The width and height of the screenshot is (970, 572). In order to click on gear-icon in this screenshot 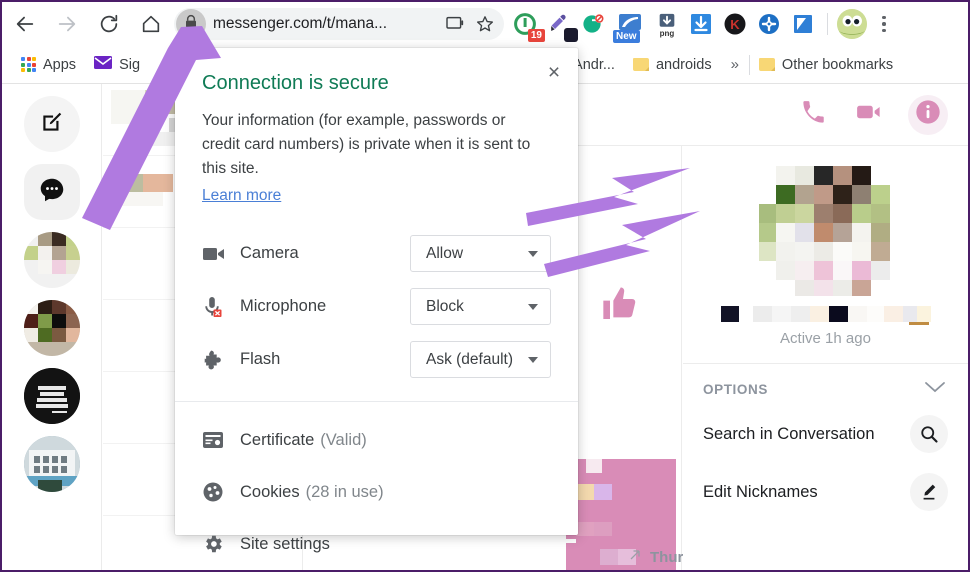, I will do `click(217, 544)`.